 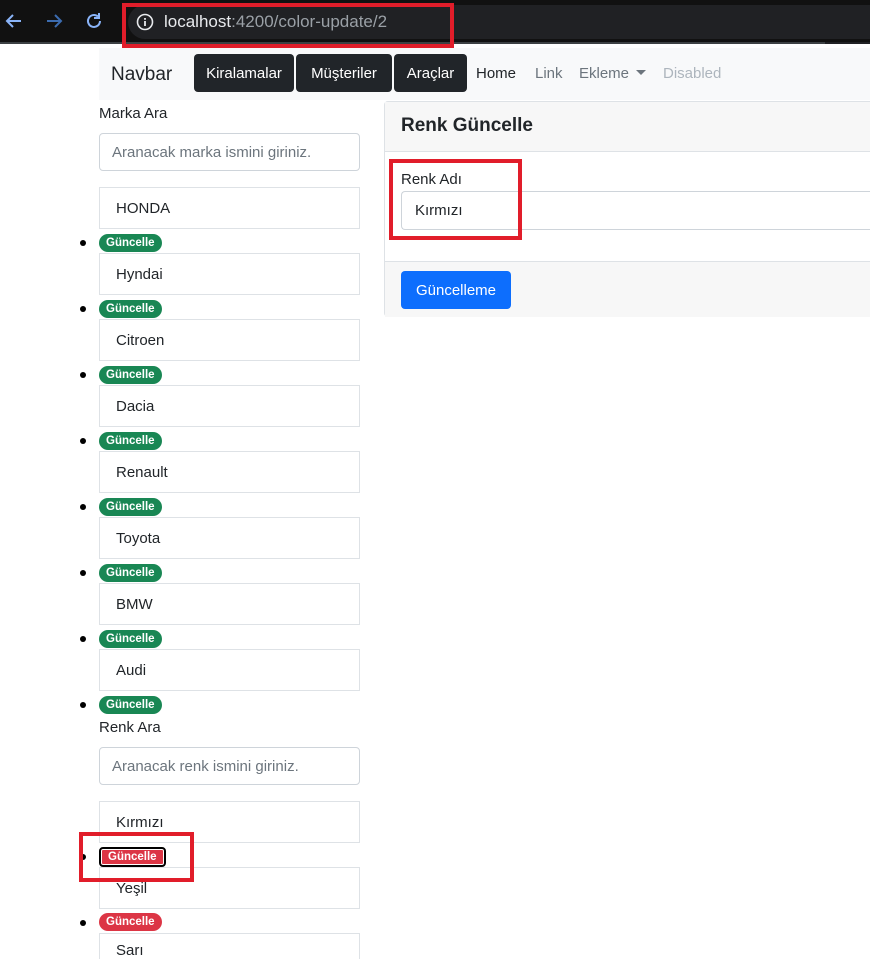 I want to click on color-list-item: Yeşil, so click(x=229, y=888).